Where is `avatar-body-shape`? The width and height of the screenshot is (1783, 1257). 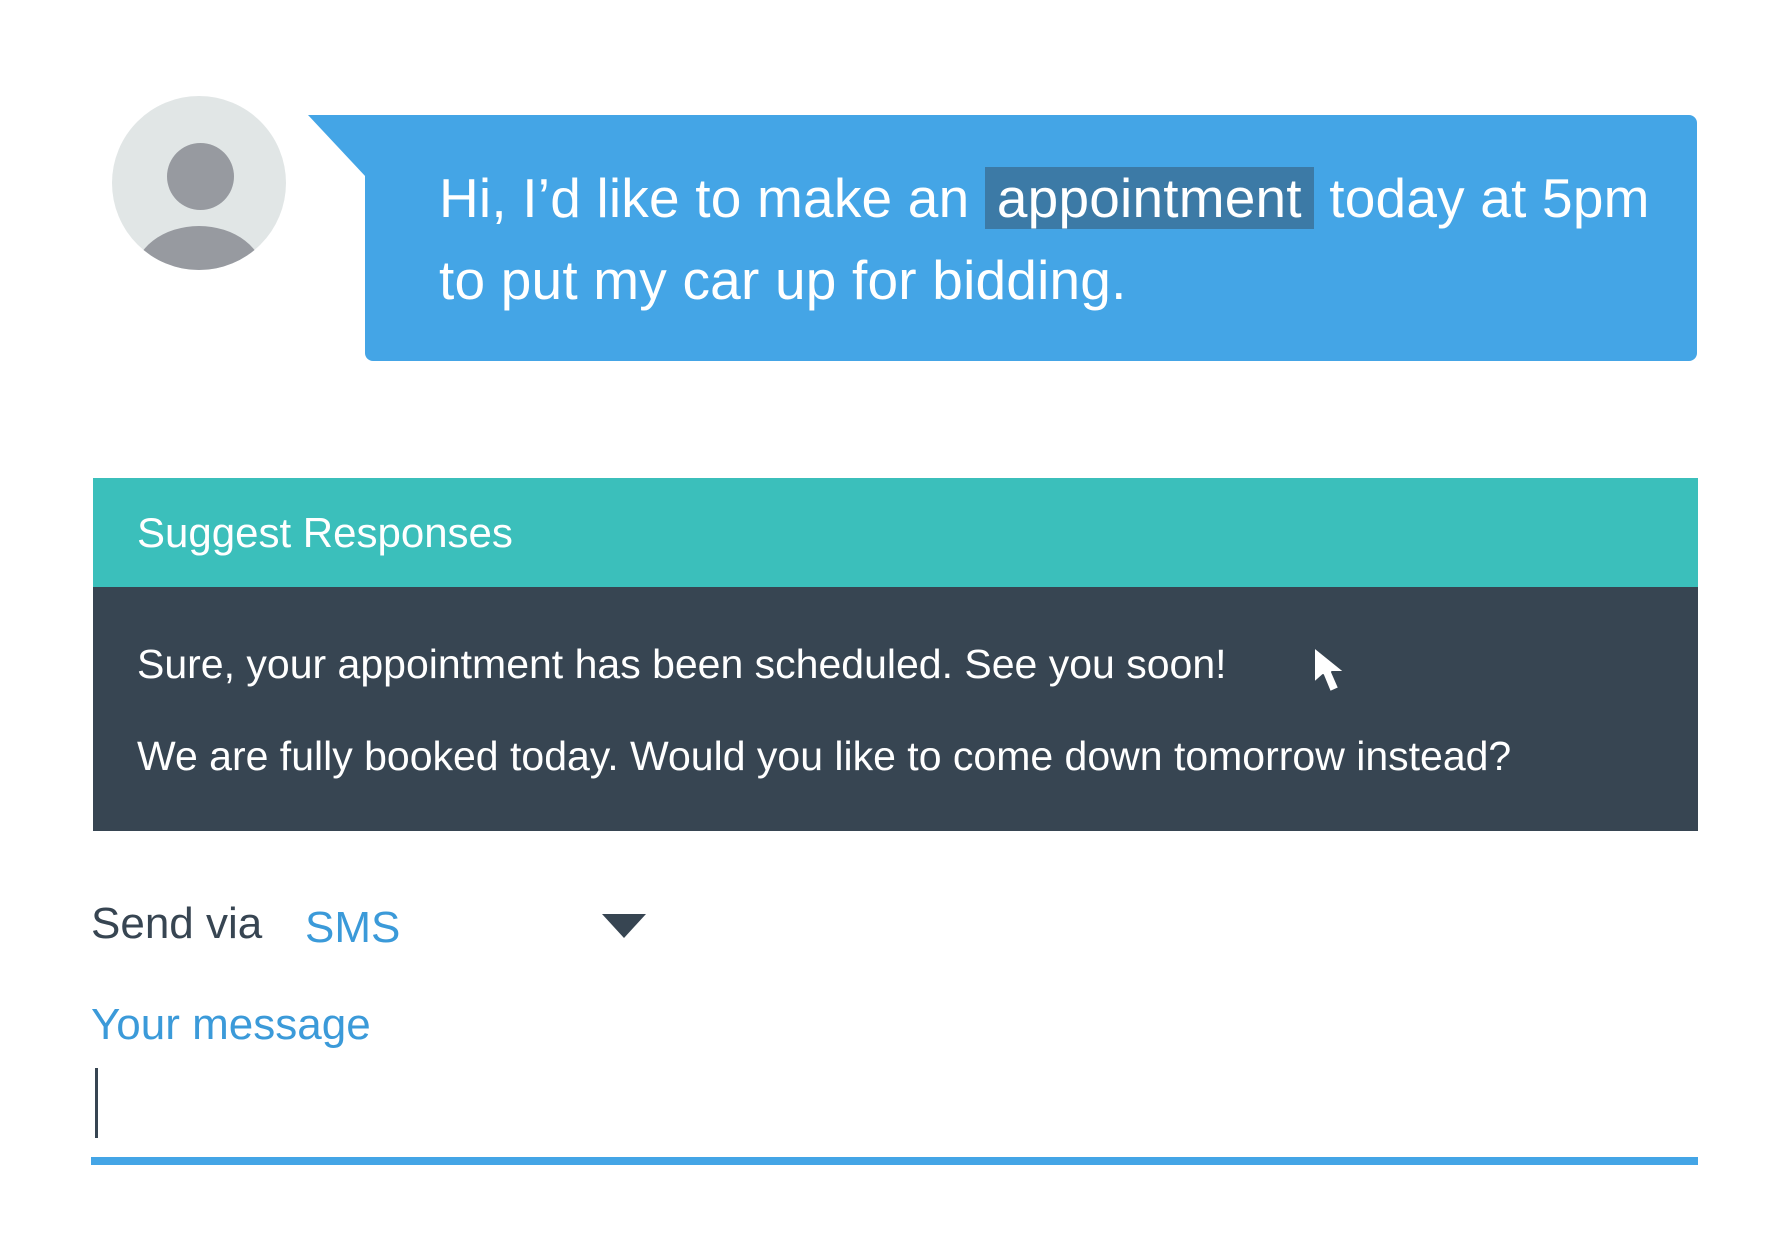
avatar-body-shape is located at coordinates (199, 248).